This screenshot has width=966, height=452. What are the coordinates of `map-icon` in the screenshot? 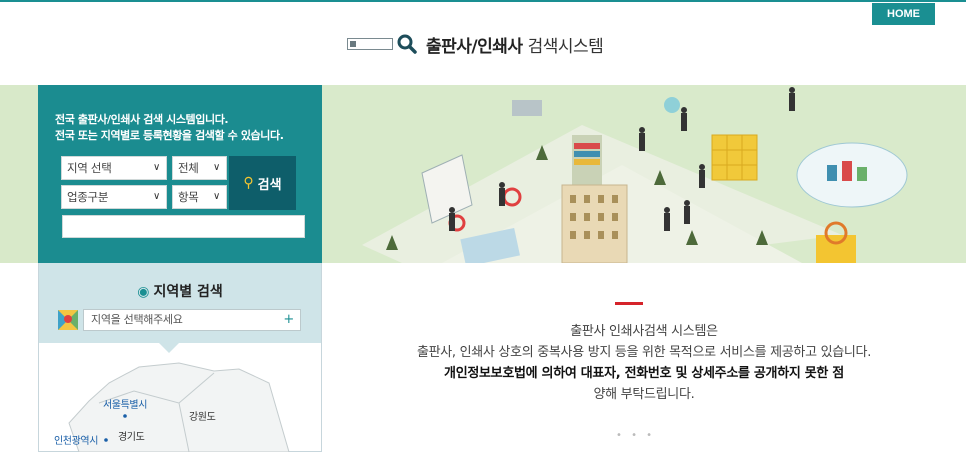 It's located at (68, 320).